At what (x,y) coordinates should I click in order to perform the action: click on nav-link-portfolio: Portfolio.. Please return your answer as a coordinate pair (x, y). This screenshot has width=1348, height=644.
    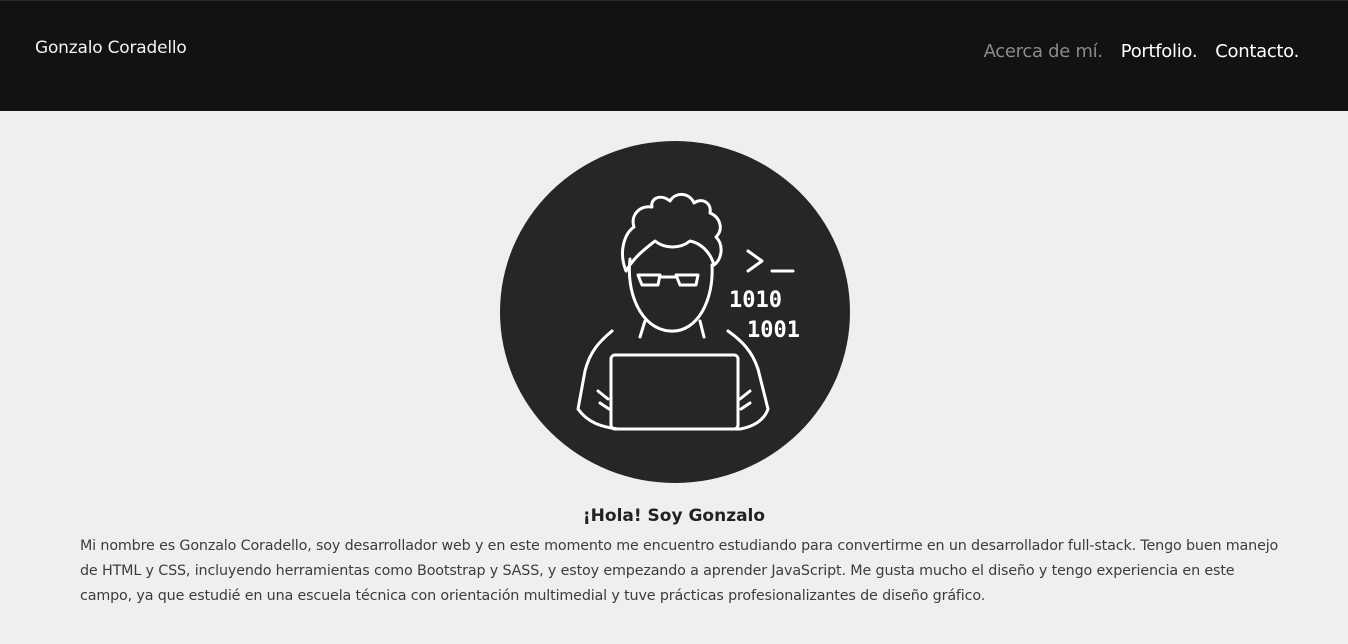
    Looking at the image, I should click on (1159, 51).